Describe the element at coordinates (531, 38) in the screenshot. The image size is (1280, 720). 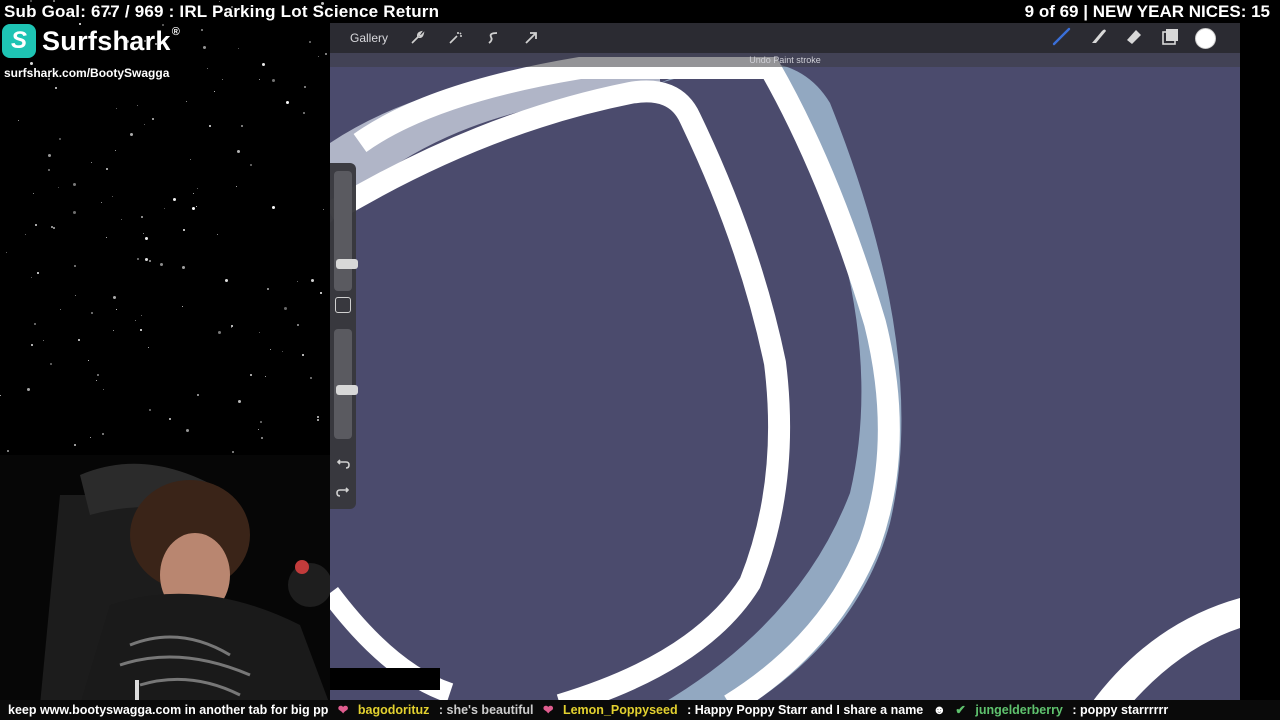
I see `transform-arrow-icon` at that location.